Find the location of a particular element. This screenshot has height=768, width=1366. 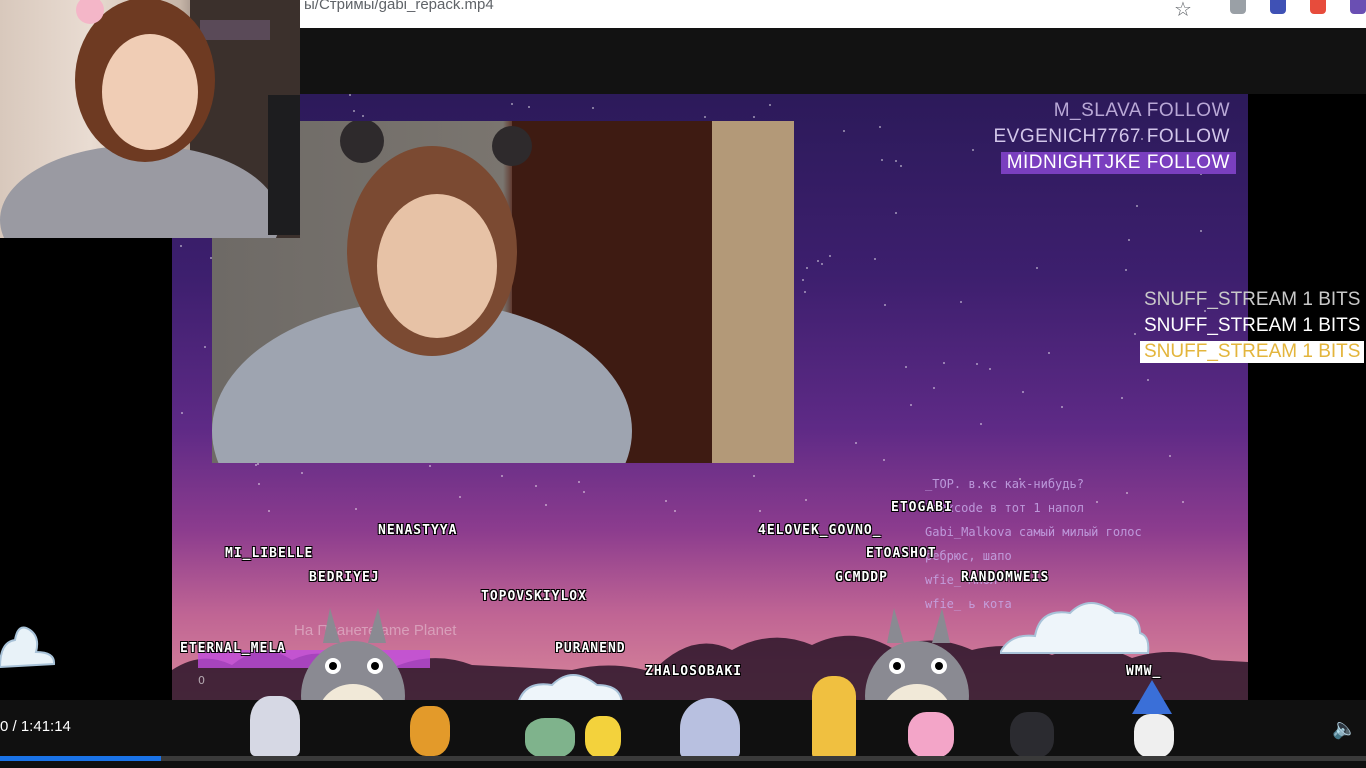

username-label: ETOASHOT is located at coordinates (901, 553).